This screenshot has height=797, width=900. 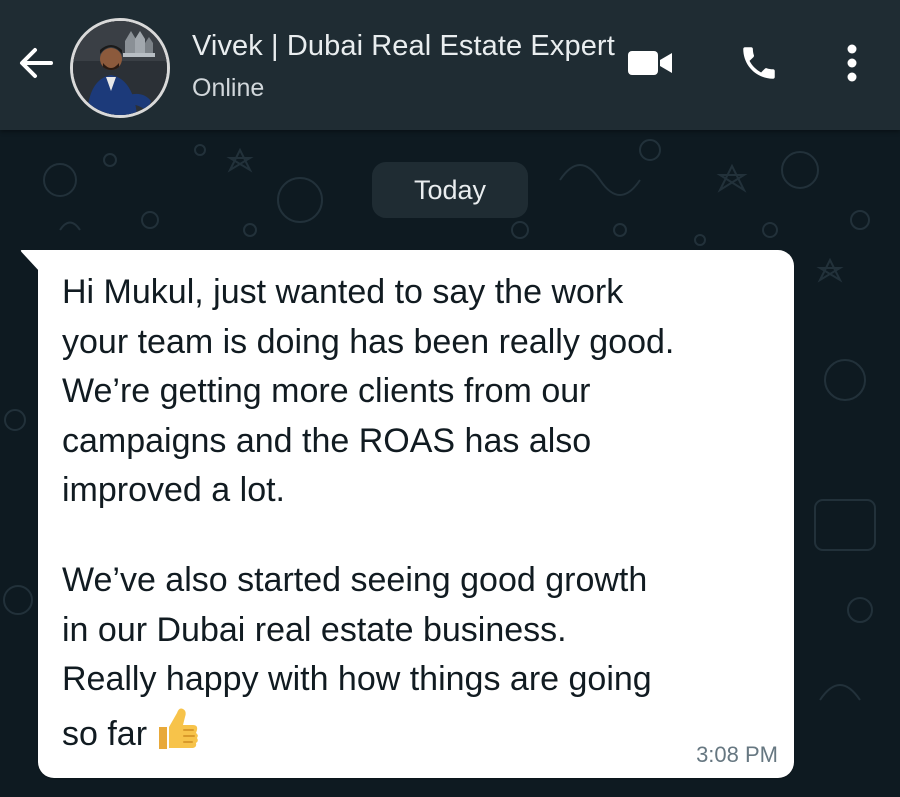 I want to click on contact-status: Online, so click(x=228, y=88).